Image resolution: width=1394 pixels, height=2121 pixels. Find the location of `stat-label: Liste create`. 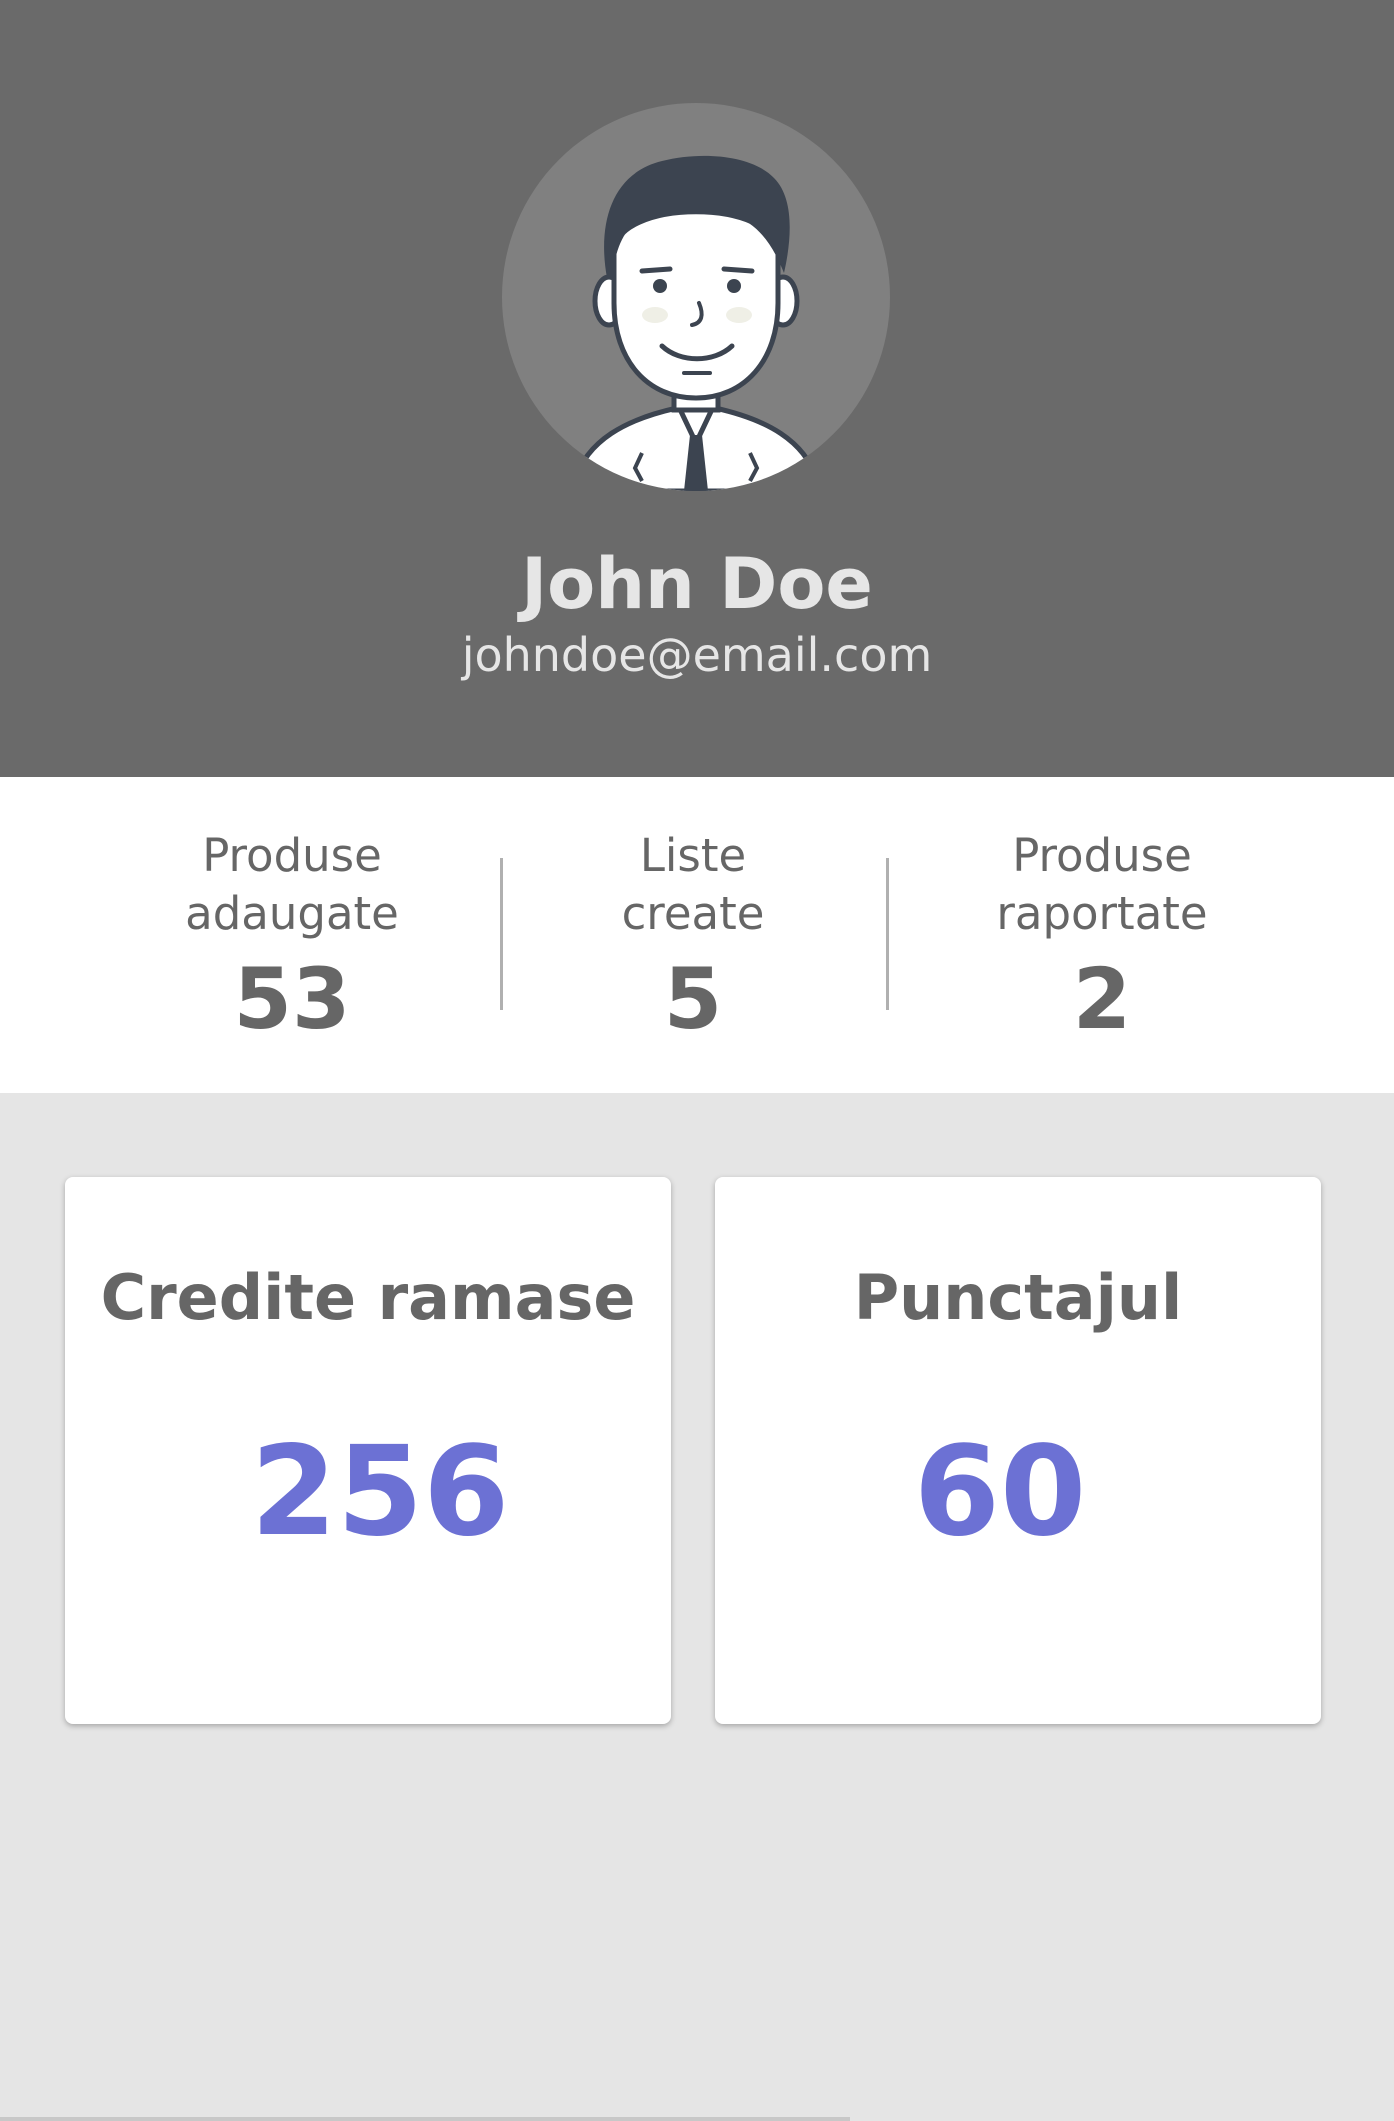

stat-label: Liste create is located at coordinates (693, 884).